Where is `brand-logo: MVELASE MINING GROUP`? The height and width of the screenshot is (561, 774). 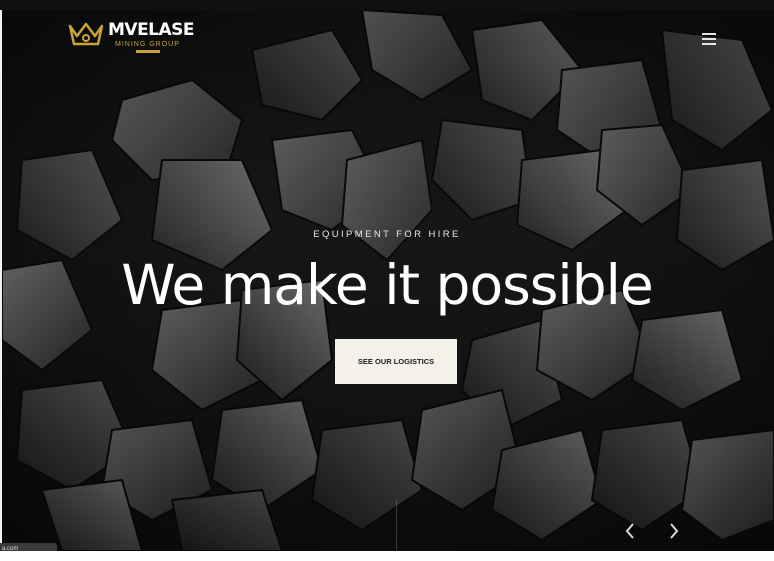 brand-logo: MVELASE MINING GROUP is located at coordinates (133, 34).